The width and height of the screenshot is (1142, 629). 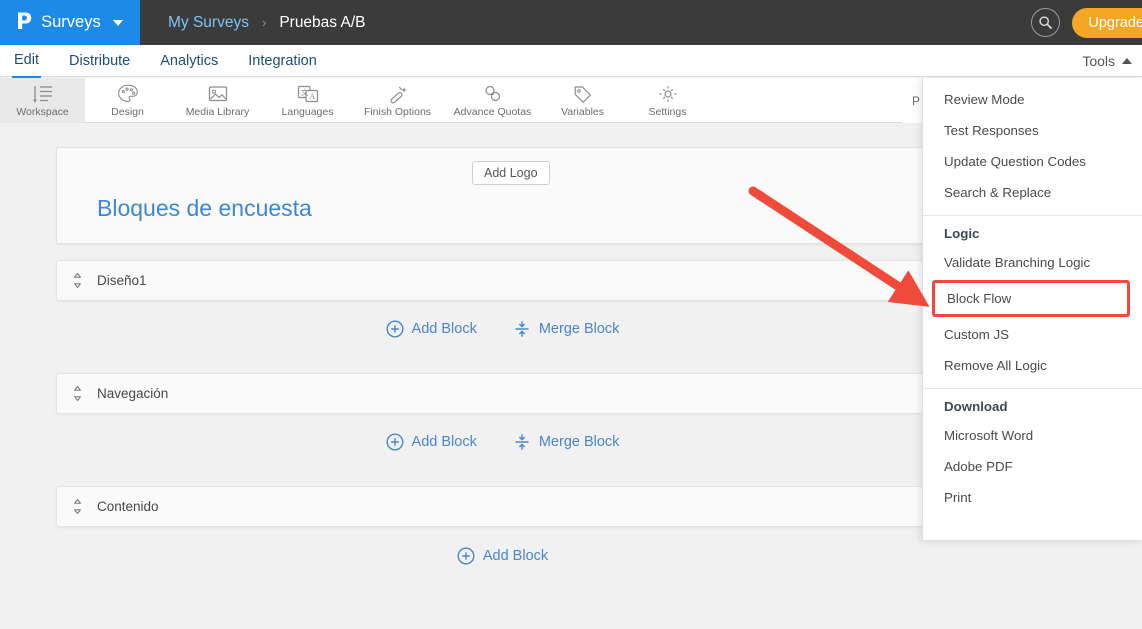 I want to click on add-logo-button: Add Logo, so click(x=511, y=173).